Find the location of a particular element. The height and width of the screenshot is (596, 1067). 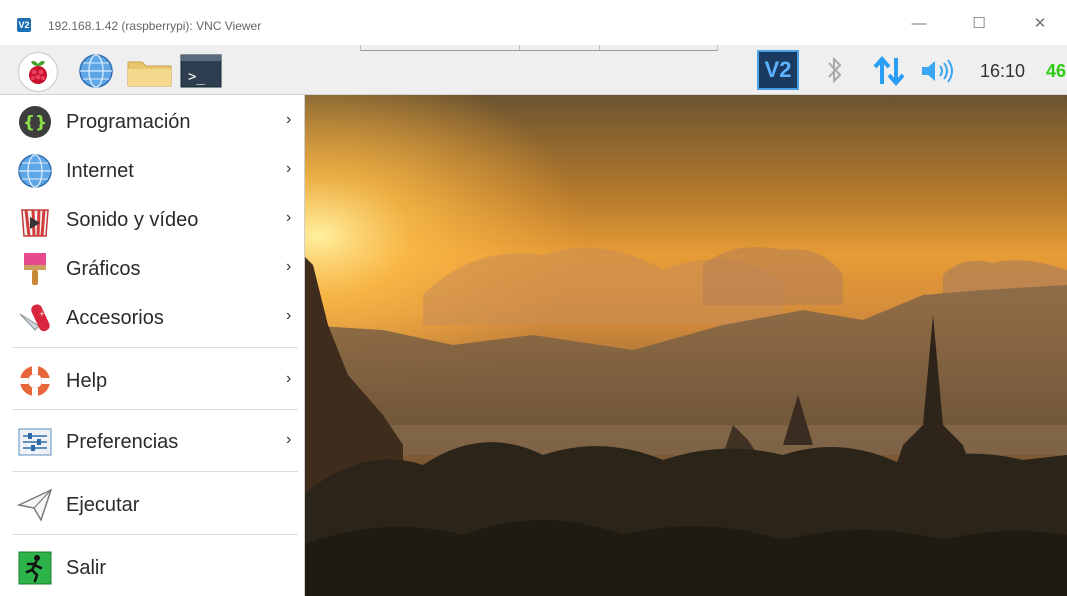

menu-item-label: Preferencias is located at coordinates (122, 442).